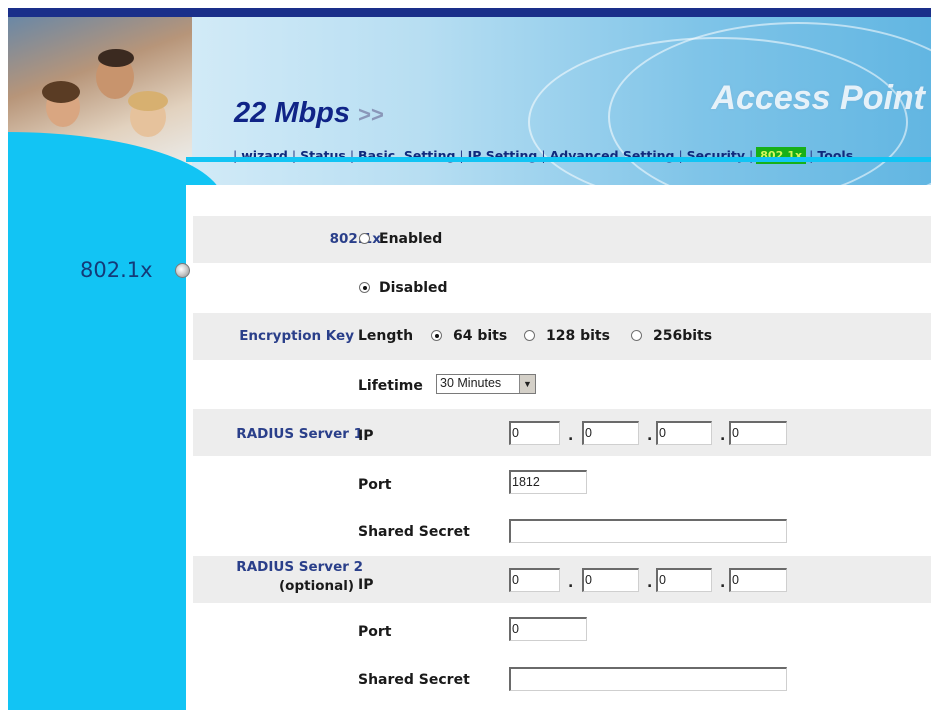 The image size is (931, 710). I want to click on length-256-radio, so click(636, 335).